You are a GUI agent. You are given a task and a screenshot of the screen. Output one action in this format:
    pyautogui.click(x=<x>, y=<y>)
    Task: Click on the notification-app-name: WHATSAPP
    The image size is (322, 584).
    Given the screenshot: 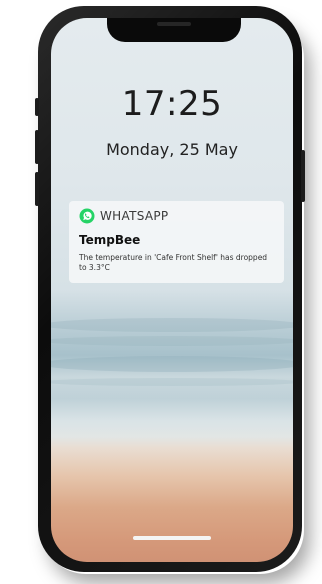 What is the action you would take?
    pyautogui.click(x=134, y=216)
    